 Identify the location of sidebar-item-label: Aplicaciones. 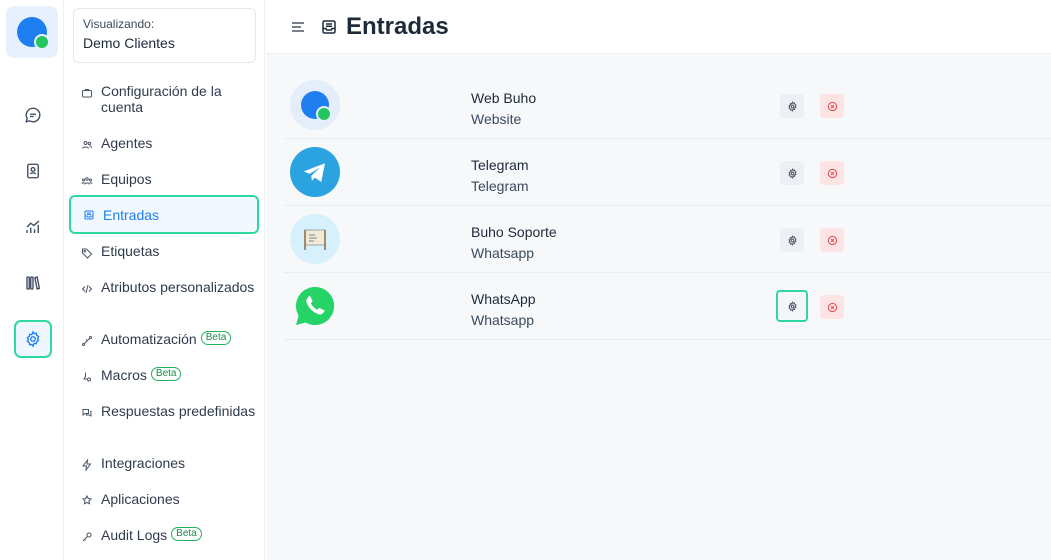
(140, 499).